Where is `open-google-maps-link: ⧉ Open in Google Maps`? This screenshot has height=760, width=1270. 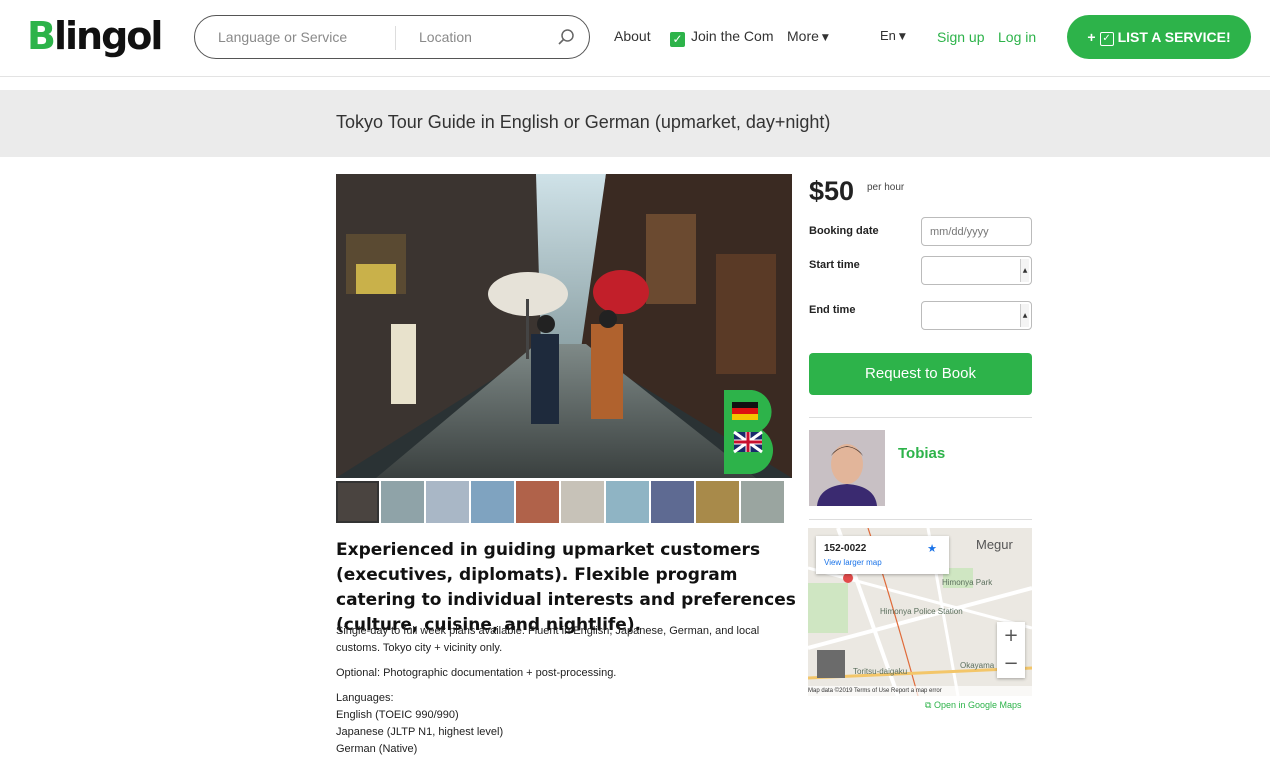
open-google-maps-link: ⧉ Open in Google Maps is located at coordinates (973, 705).